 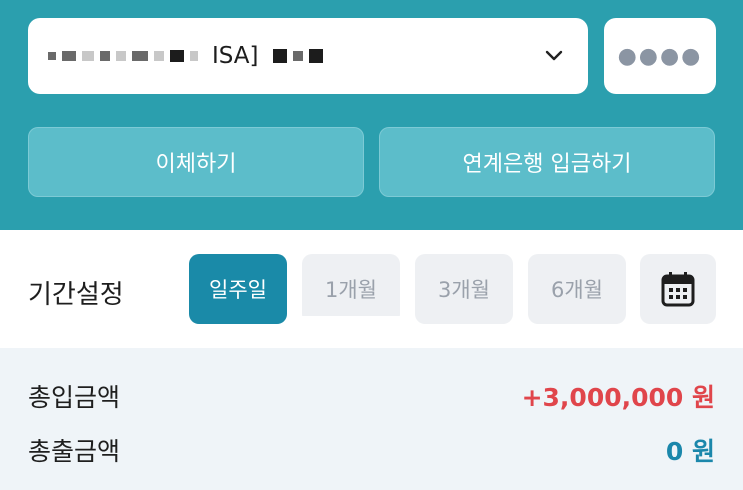 I want to click on account-select-dropdown: ISA], so click(x=308, y=56).